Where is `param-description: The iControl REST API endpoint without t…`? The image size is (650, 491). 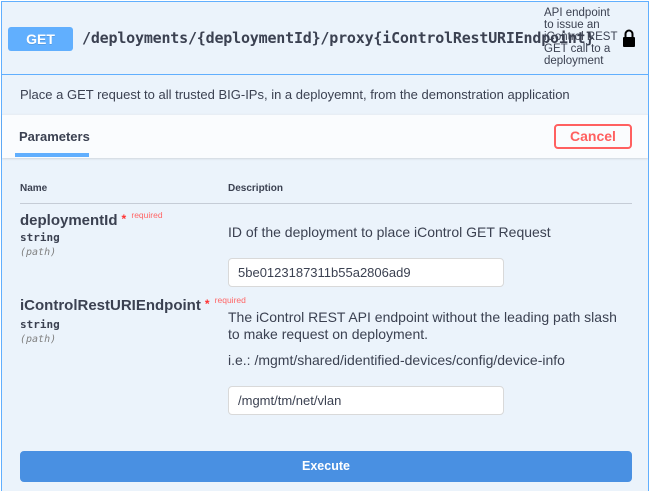 param-description: The iControl REST API endpoint without t… is located at coordinates (422, 325).